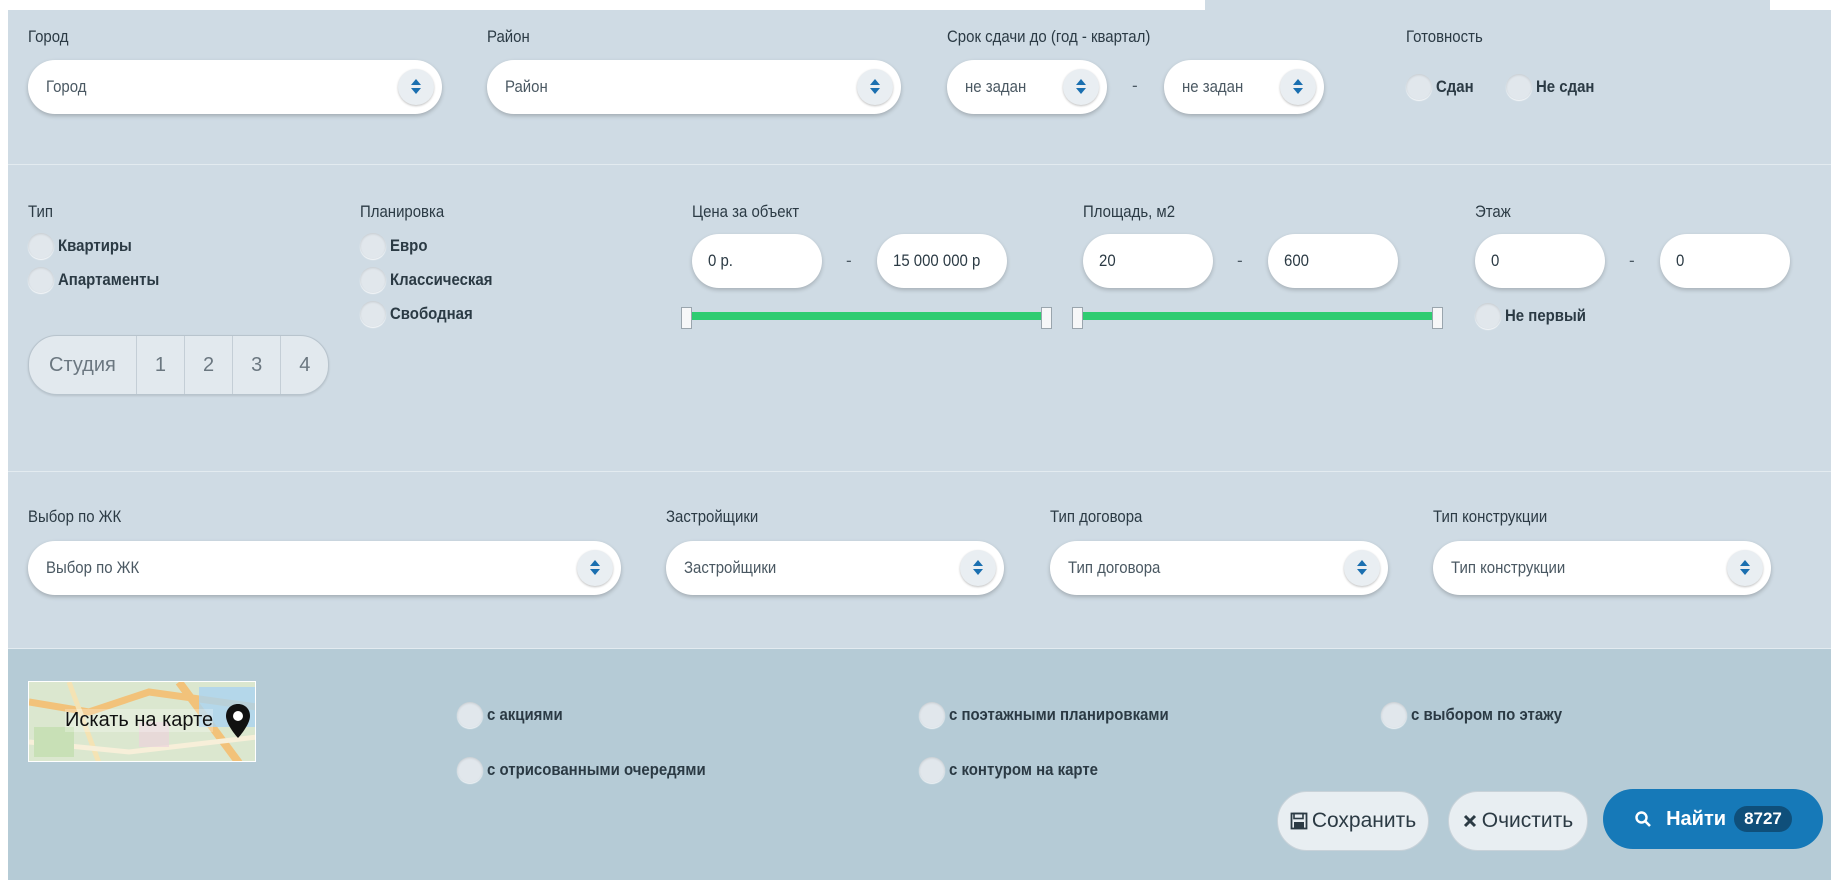 The height and width of the screenshot is (880, 1831). Describe the element at coordinates (1725, 261) in the screenshot. I see `floor-to-input: 0` at that location.